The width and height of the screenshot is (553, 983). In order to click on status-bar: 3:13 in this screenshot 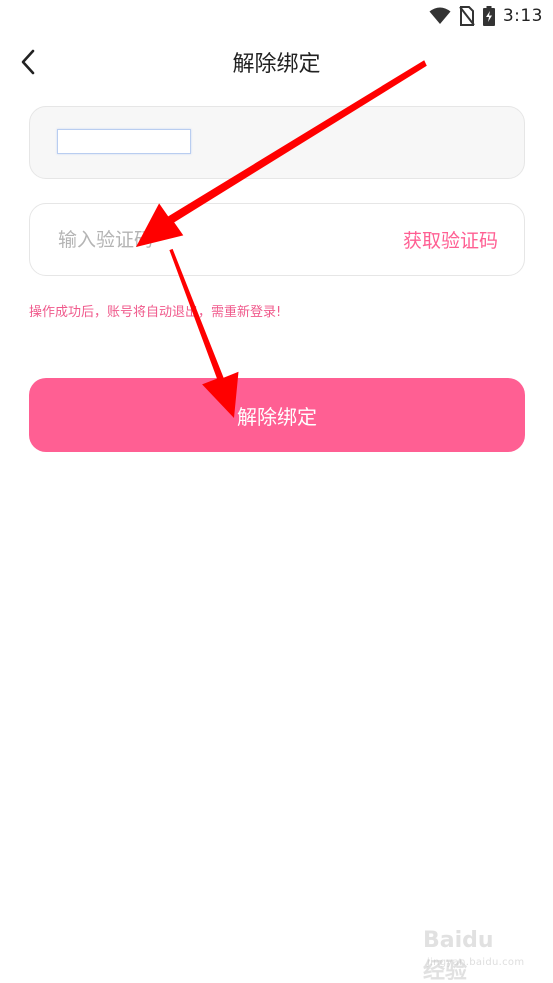, I will do `click(276, 16)`.